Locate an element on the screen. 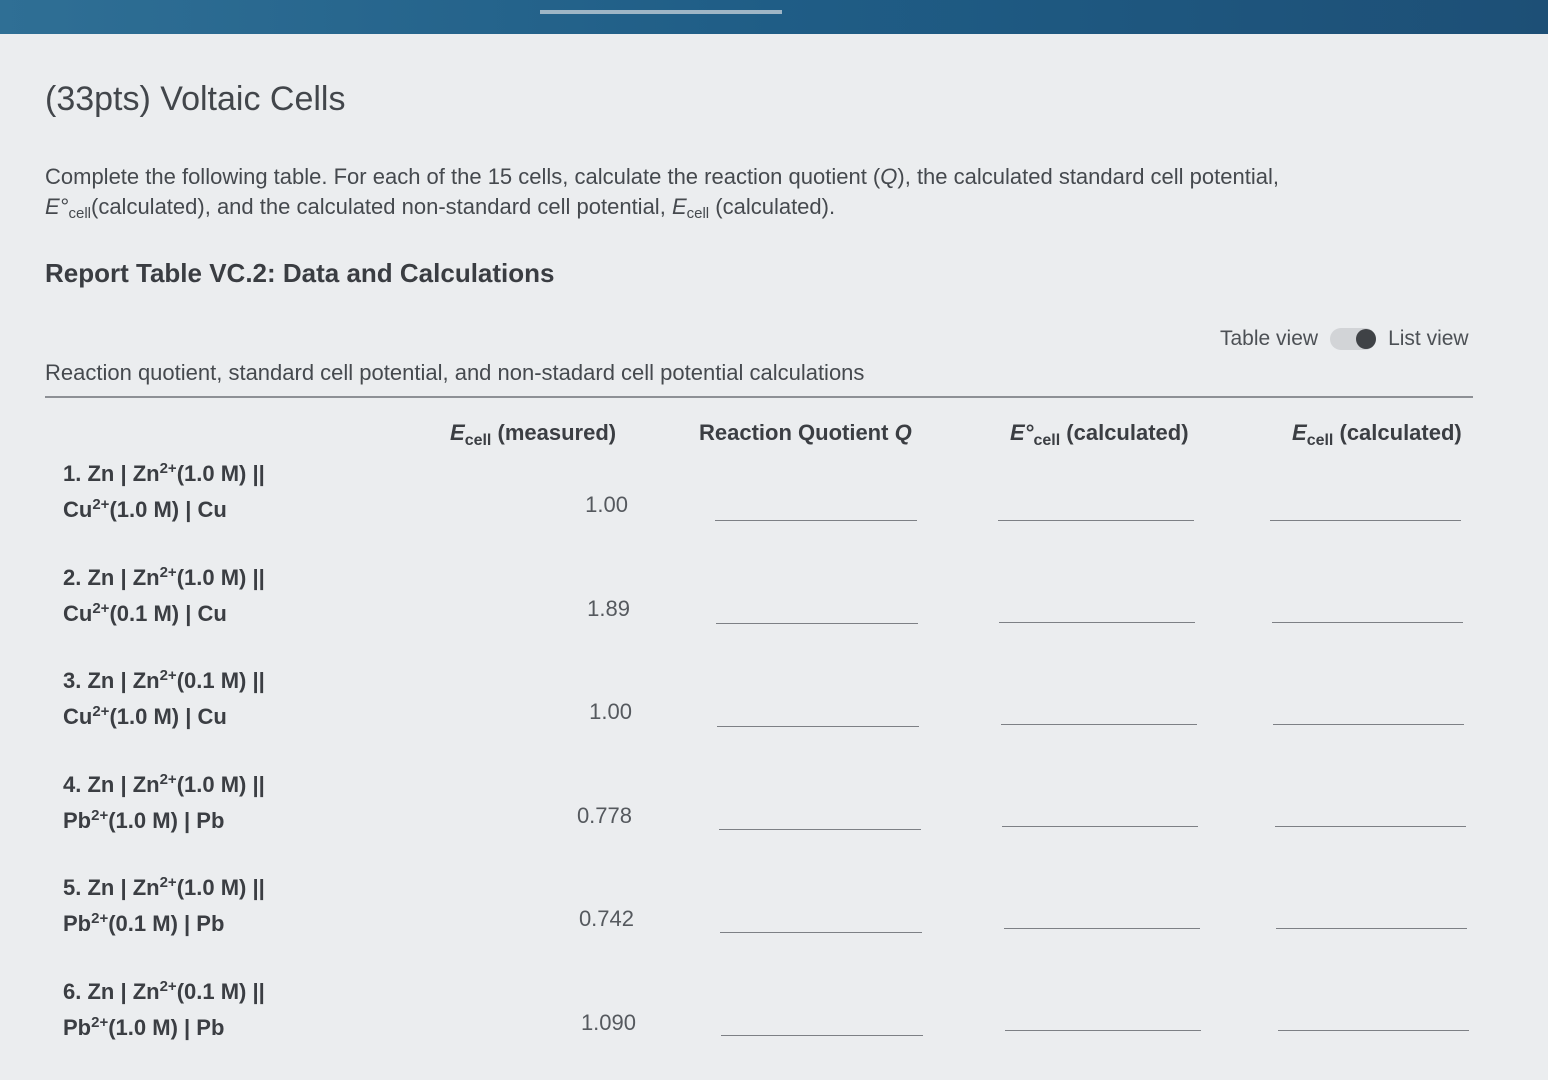 Image resolution: width=1548 pixels, height=1080 pixels. active-tab-indicator is located at coordinates (661, 12).